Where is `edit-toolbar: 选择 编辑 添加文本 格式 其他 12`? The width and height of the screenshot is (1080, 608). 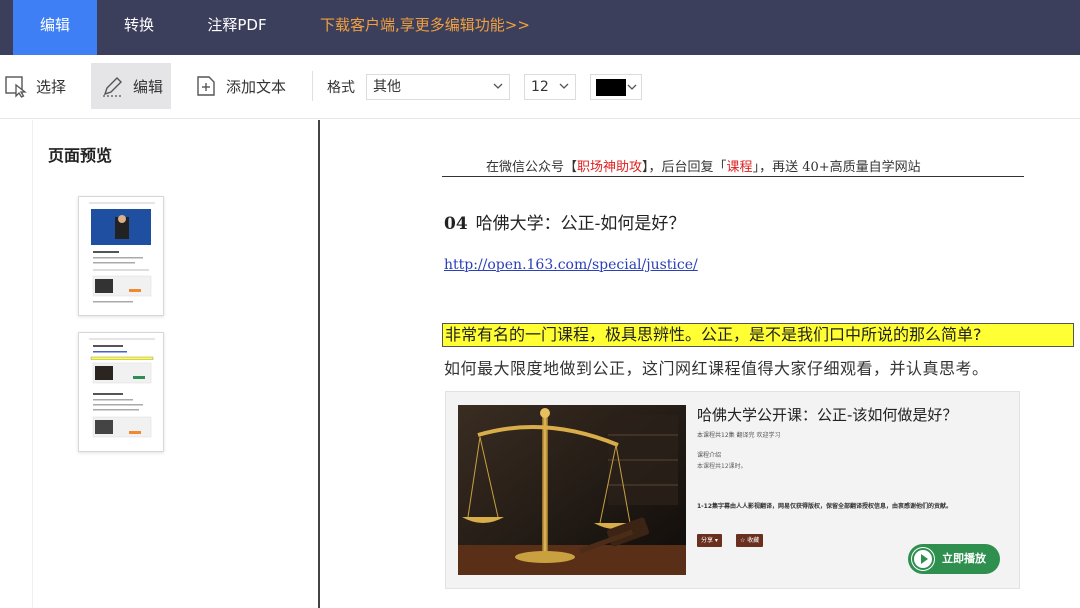
edit-toolbar: 选择 编辑 添加文本 格式 其他 12 is located at coordinates (540, 87).